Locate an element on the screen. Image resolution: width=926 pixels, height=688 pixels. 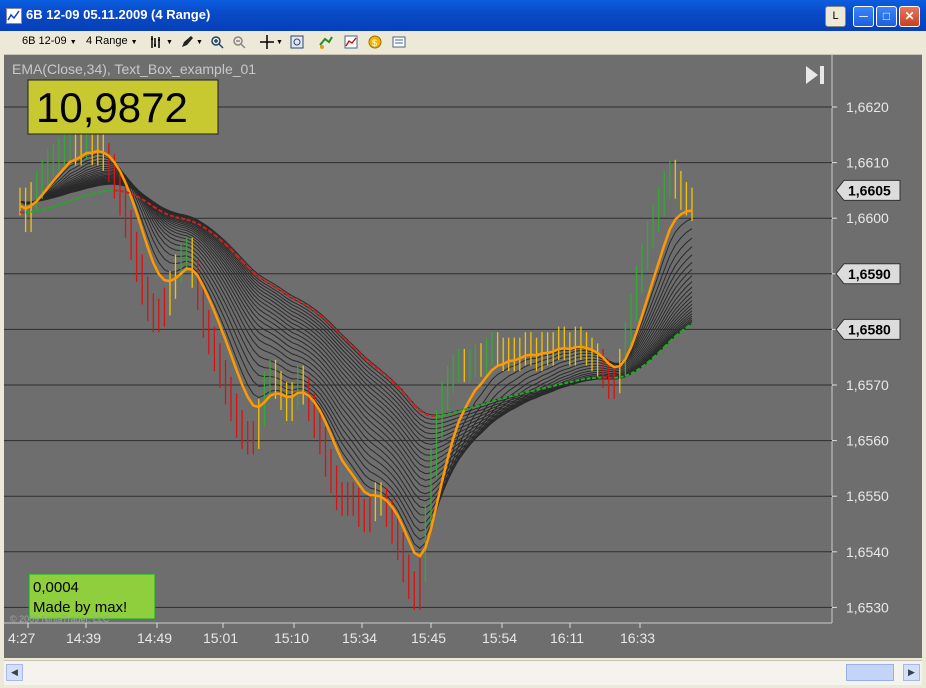
y-tick-label: 1,6560 is located at coordinates (867, 441).